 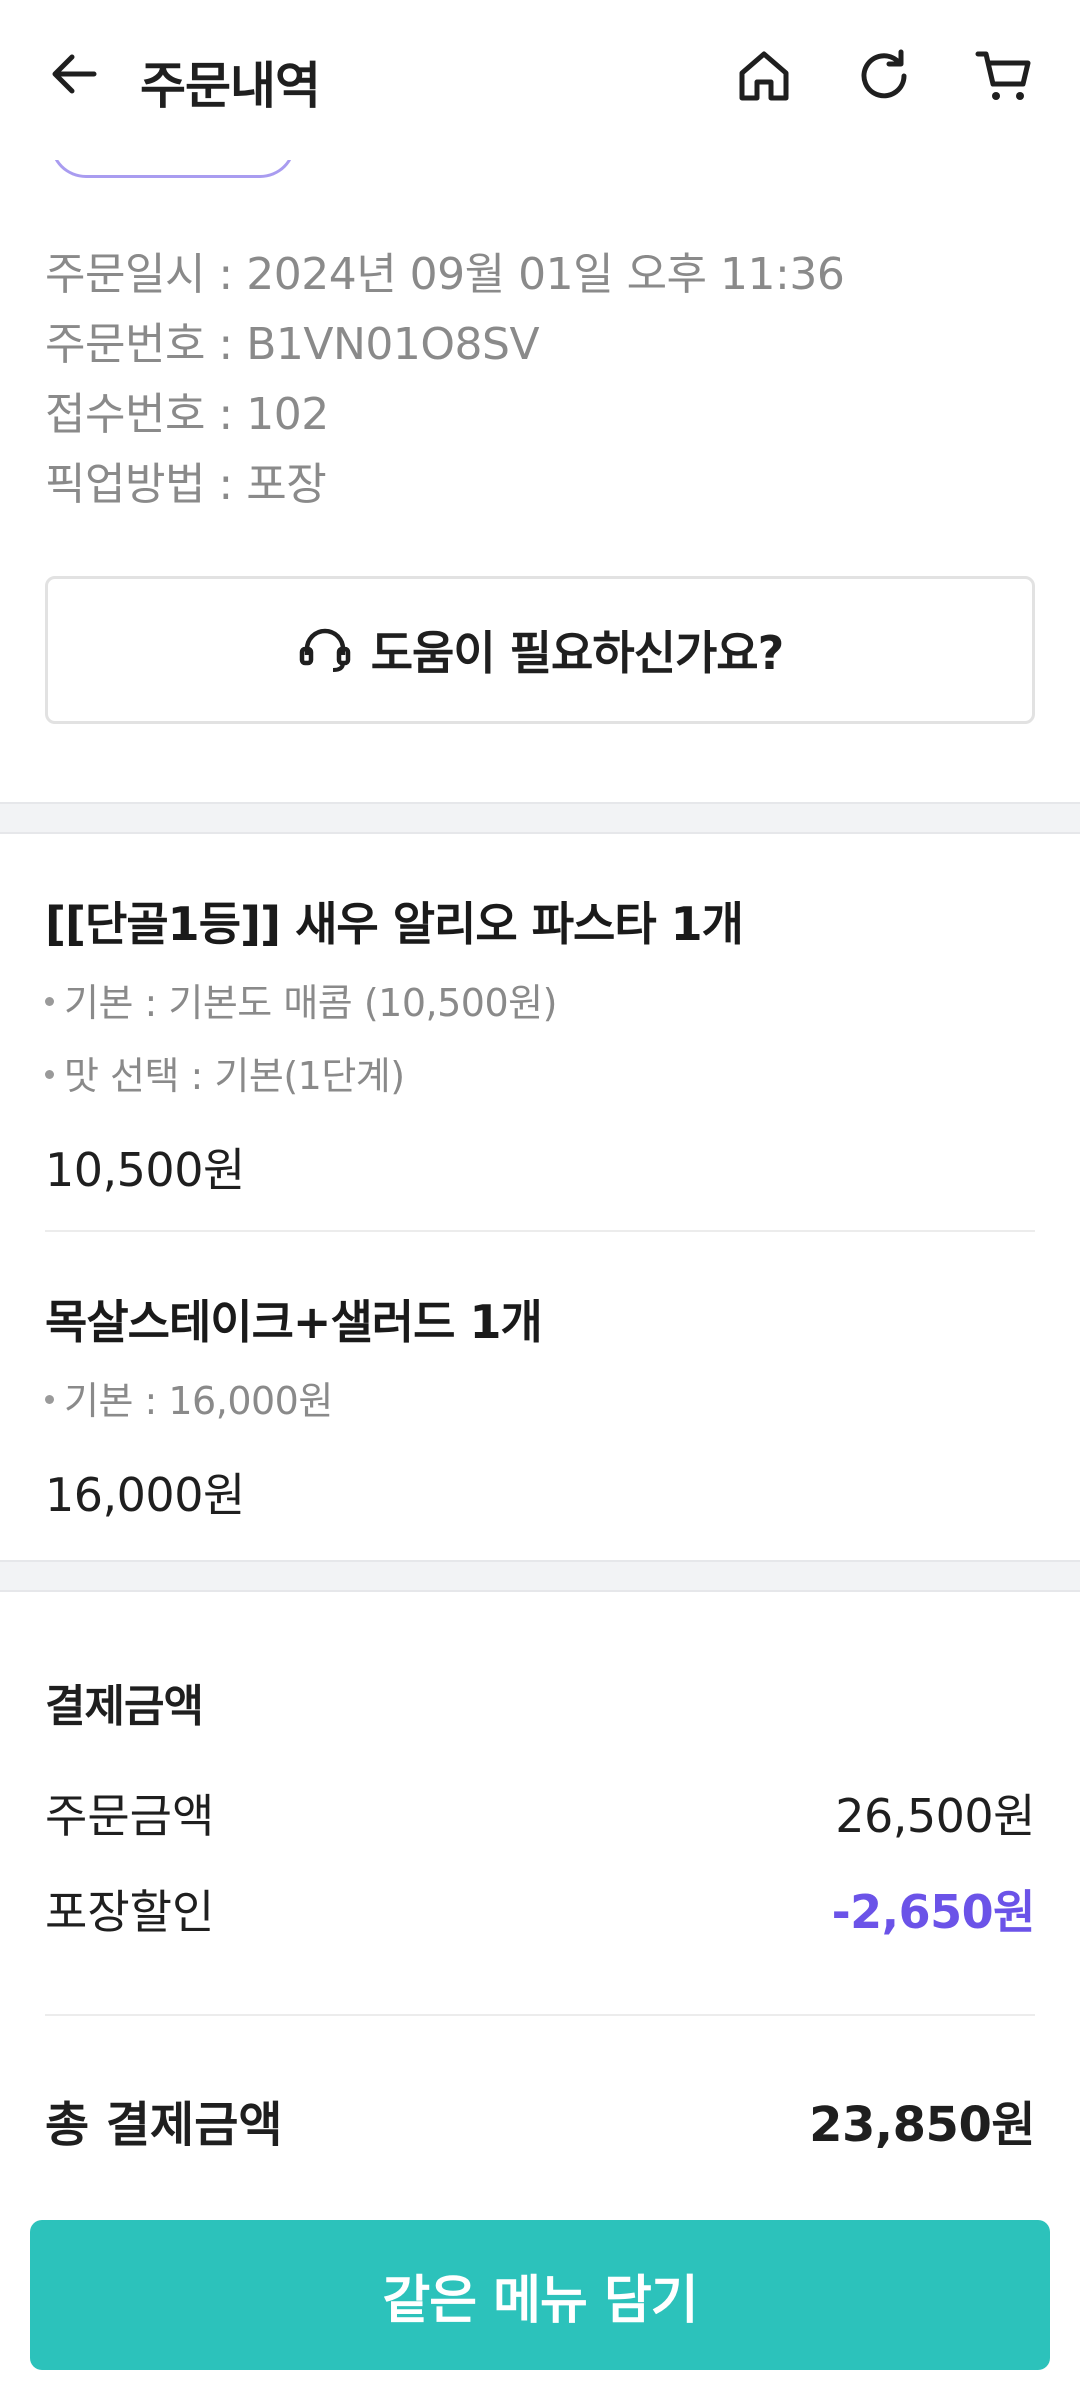 What do you see at coordinates (540, 1909) in the screenshot?
I see `discount-row: 포장할인 -2,650원` at bounding box center [540, 1909].